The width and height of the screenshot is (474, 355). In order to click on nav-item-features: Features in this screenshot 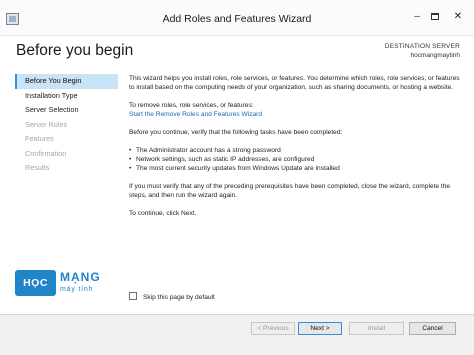, I will do `click(39, 138)`.